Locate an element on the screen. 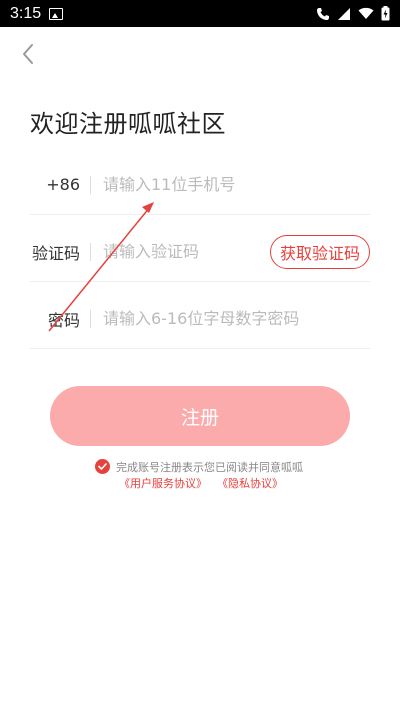  password-row: 密码 is located at coordinates (200, 319).